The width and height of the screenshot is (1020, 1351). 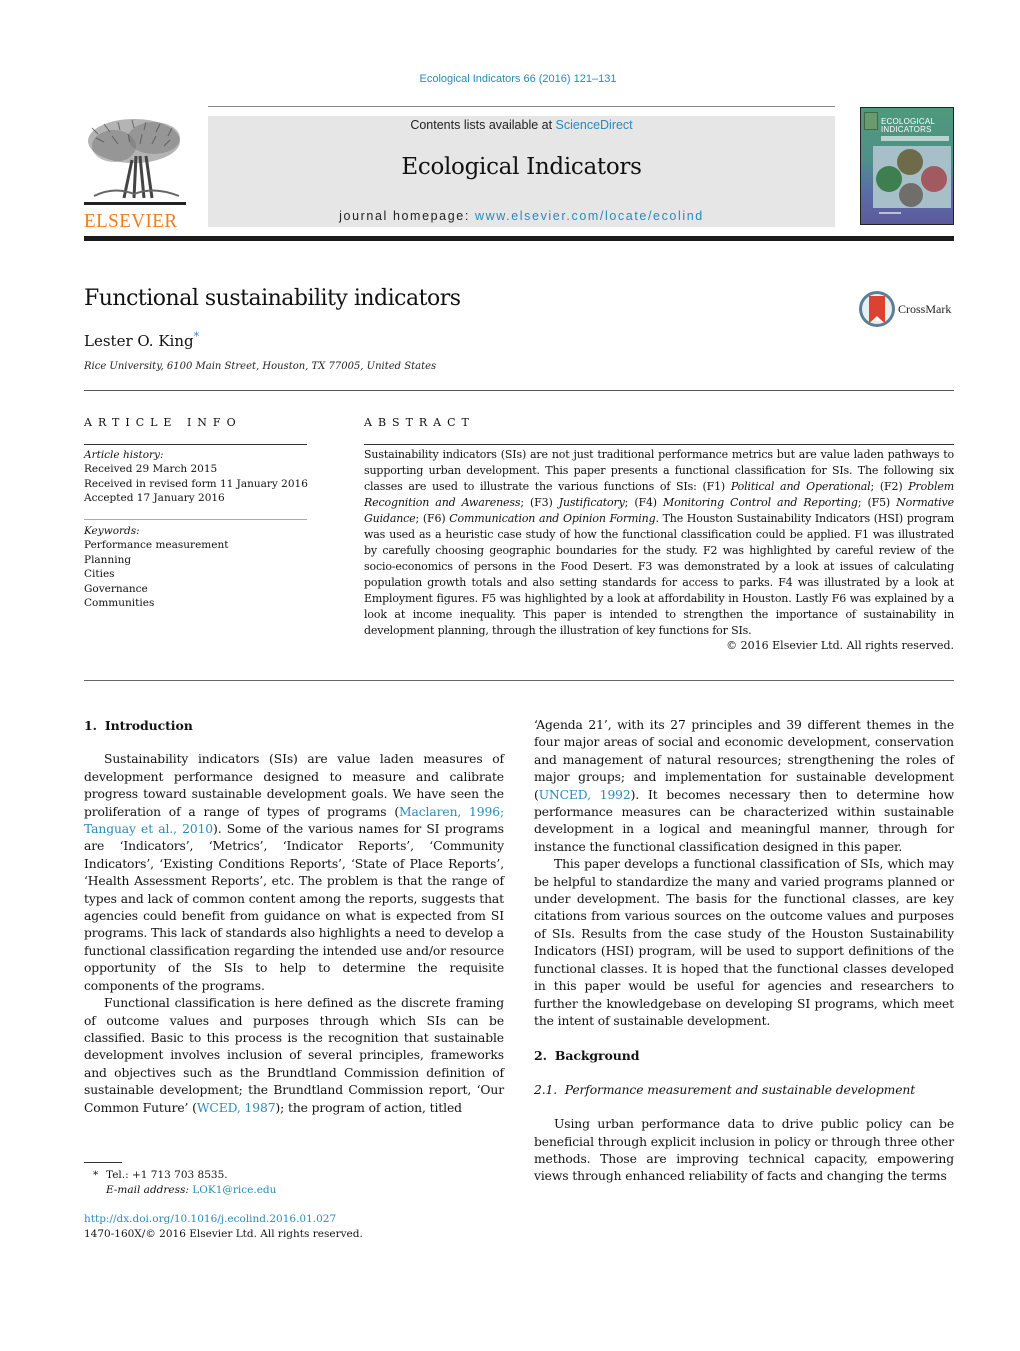 What do you see at coordinates (119, 603) in the screenshot?
I see `keyword-item: Communities` at bounding box center [119, 603].